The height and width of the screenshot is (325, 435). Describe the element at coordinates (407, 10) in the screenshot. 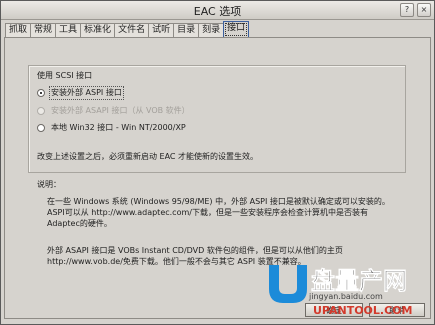

I see `help-button: ?` at that location.